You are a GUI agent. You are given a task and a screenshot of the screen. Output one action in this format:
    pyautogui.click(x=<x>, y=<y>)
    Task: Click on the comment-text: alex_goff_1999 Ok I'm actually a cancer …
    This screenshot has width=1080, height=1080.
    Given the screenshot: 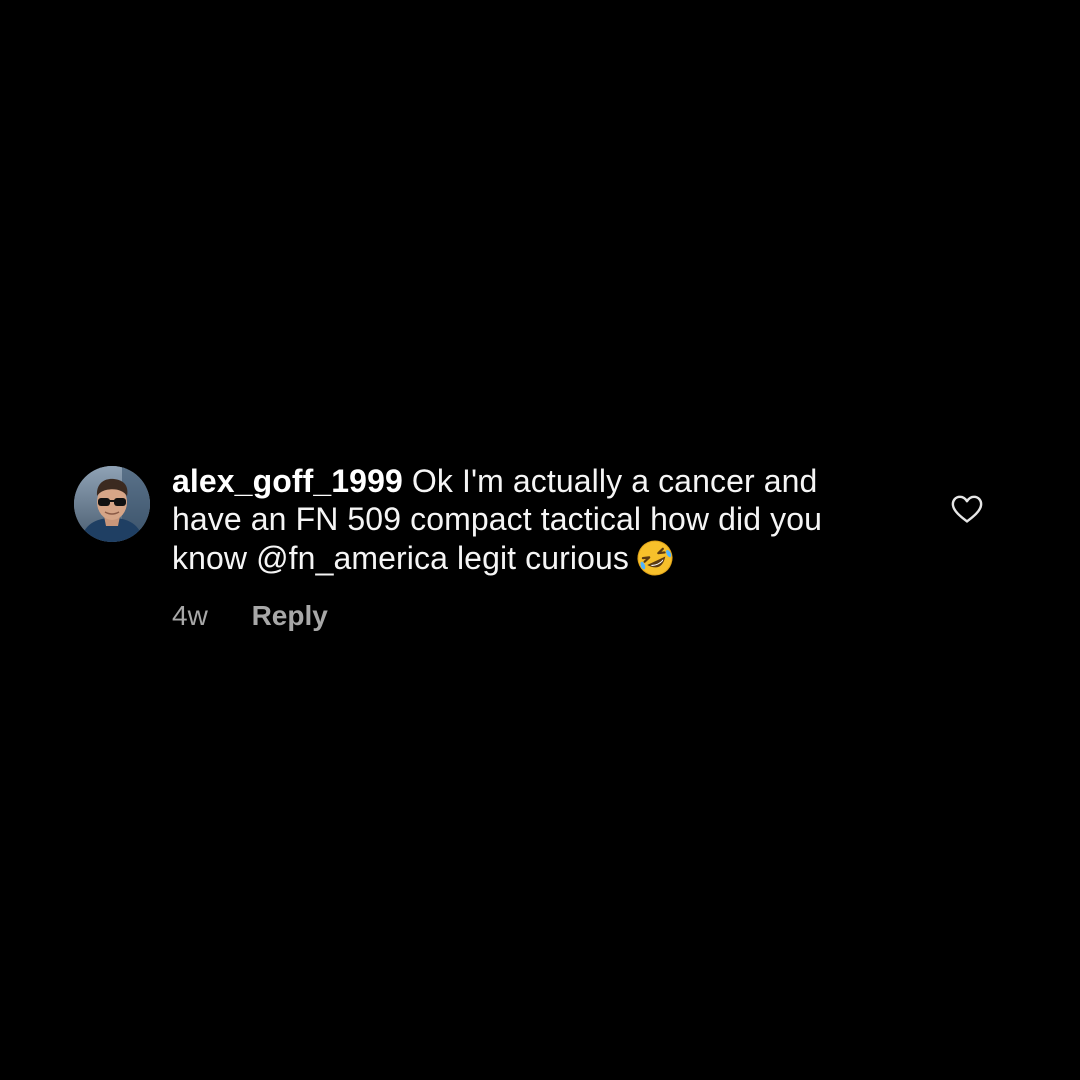 What is the action you would take?
    pyautogui.click(x=532, y=520)
    